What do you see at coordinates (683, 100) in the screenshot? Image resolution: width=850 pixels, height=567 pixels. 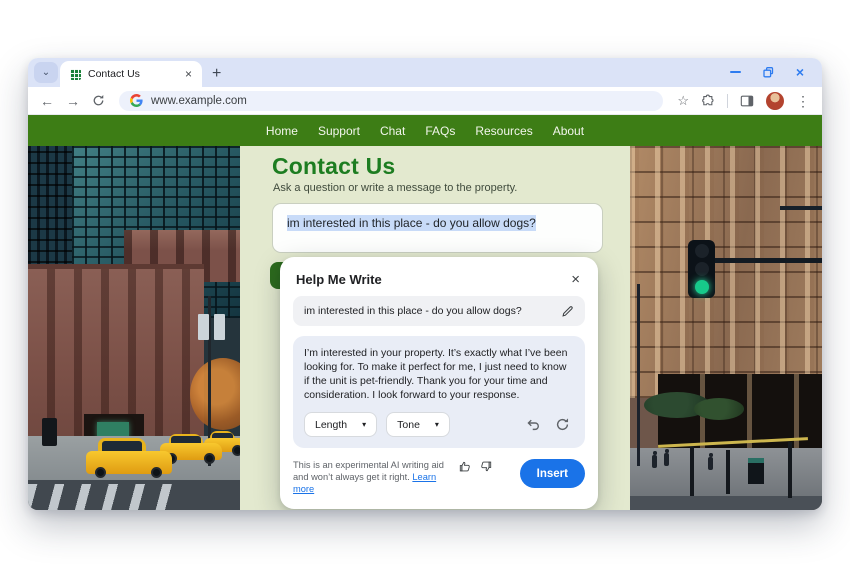 I see `bookmark-star-icon: ☆` at bounding box center [683, 100].